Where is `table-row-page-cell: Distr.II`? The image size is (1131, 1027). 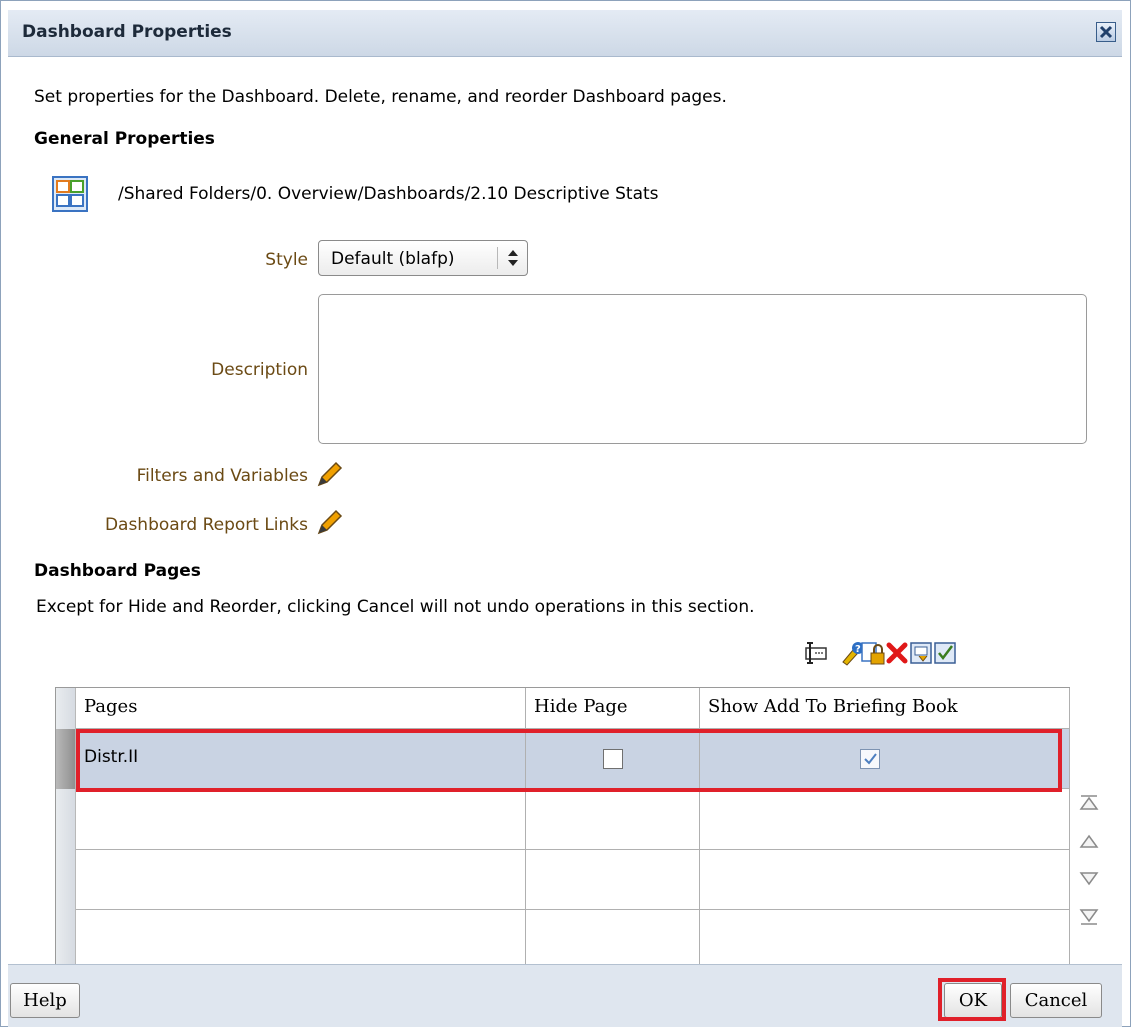 table-row-page-cell: Distr.II is located at coordinates (301, 759).